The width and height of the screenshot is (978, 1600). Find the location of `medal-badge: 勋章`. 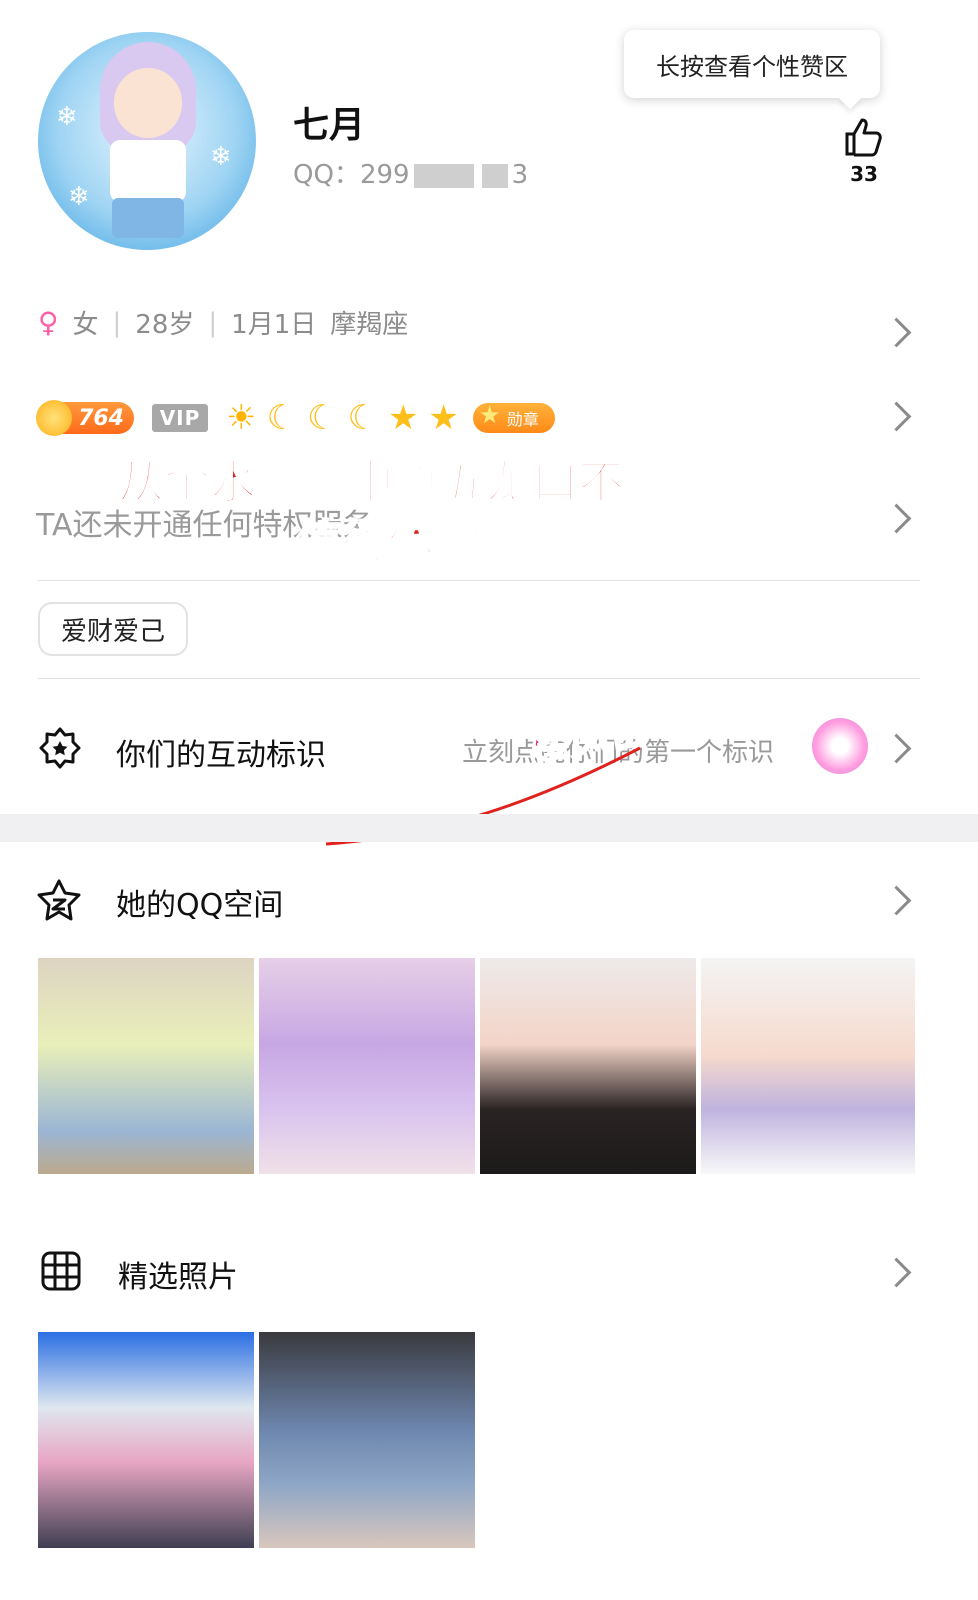

medal-badge: 勋章 is located at coordinates (513, 417).